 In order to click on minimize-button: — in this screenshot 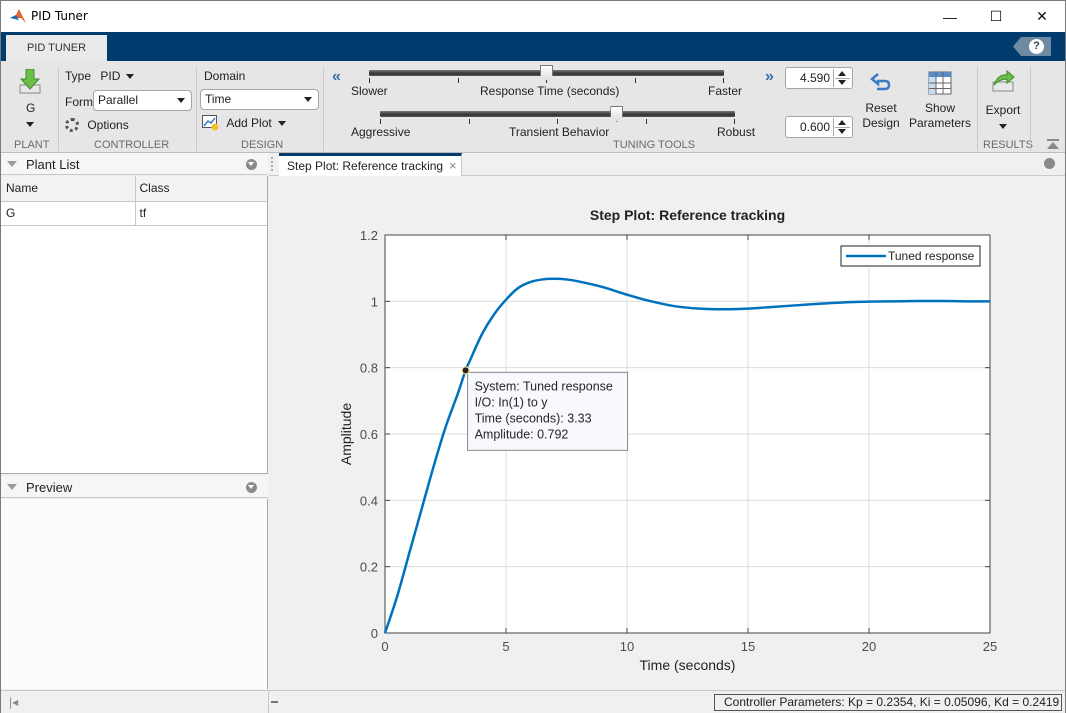, I will do `click(950, 16)`.